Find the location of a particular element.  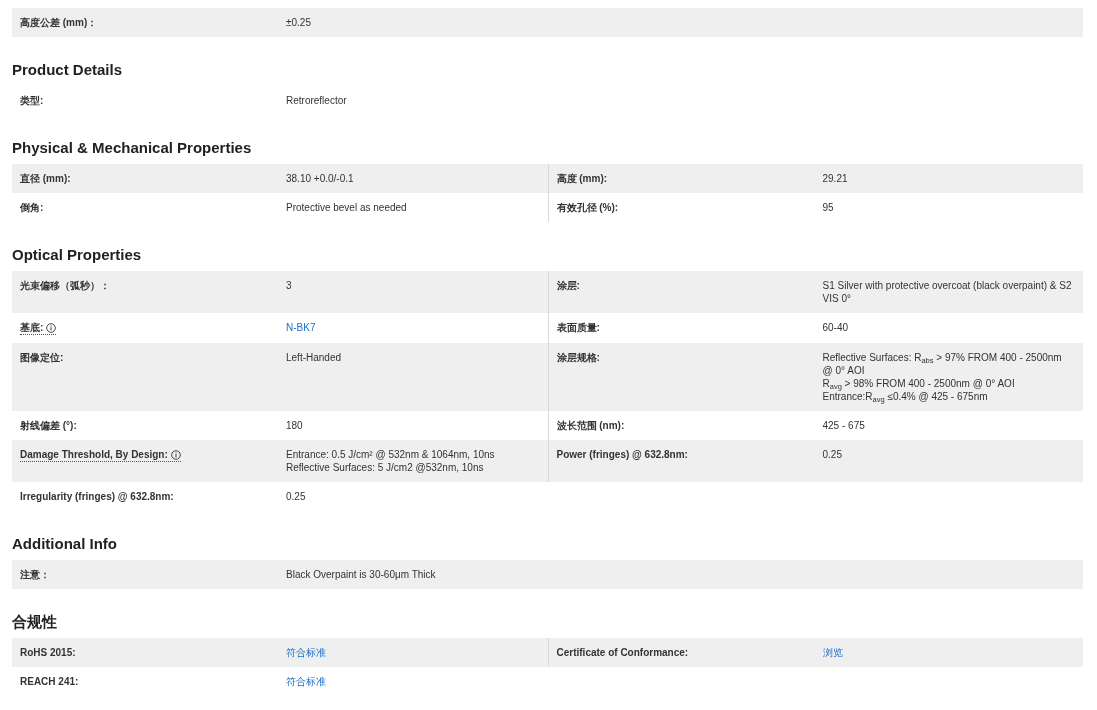

spec-label: 图像定位: is located at coordinates (42, 358).